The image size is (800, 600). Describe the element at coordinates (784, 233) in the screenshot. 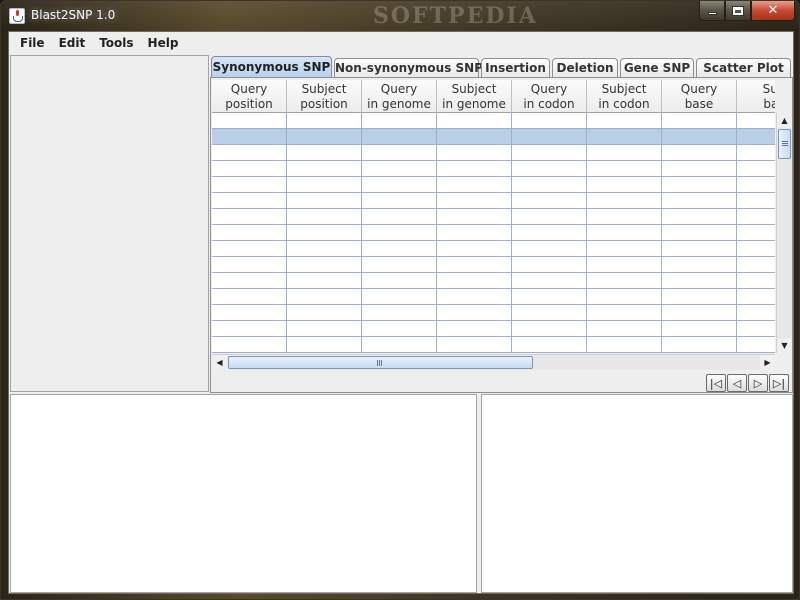

I see `vertical-scrollbar: ▲ ▼` at that location.